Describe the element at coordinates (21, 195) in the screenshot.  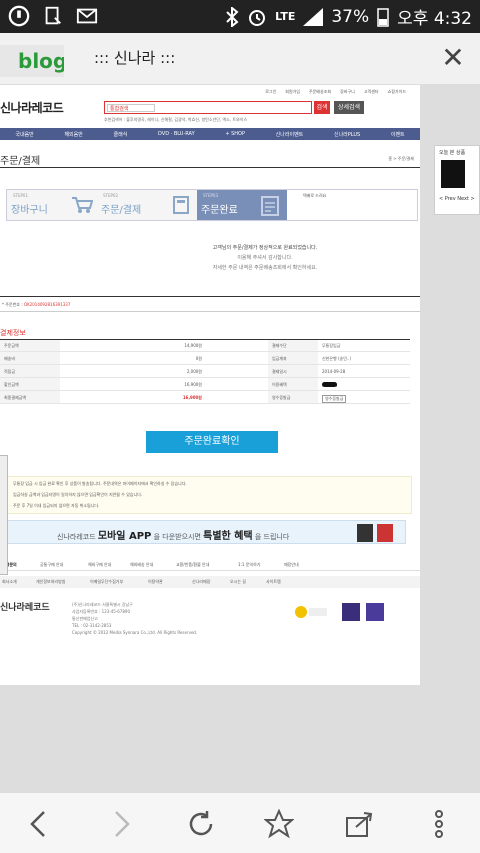
I see `step-label: STEP01` at that location.